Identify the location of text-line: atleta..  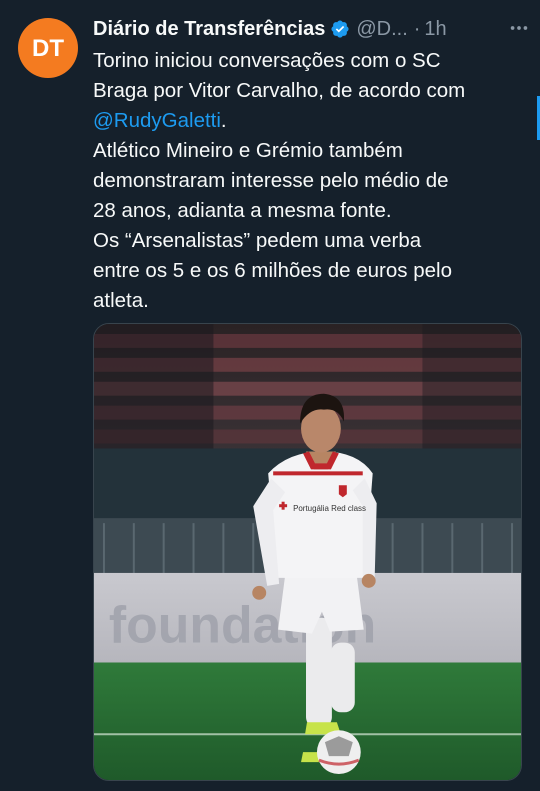
(121, 300).